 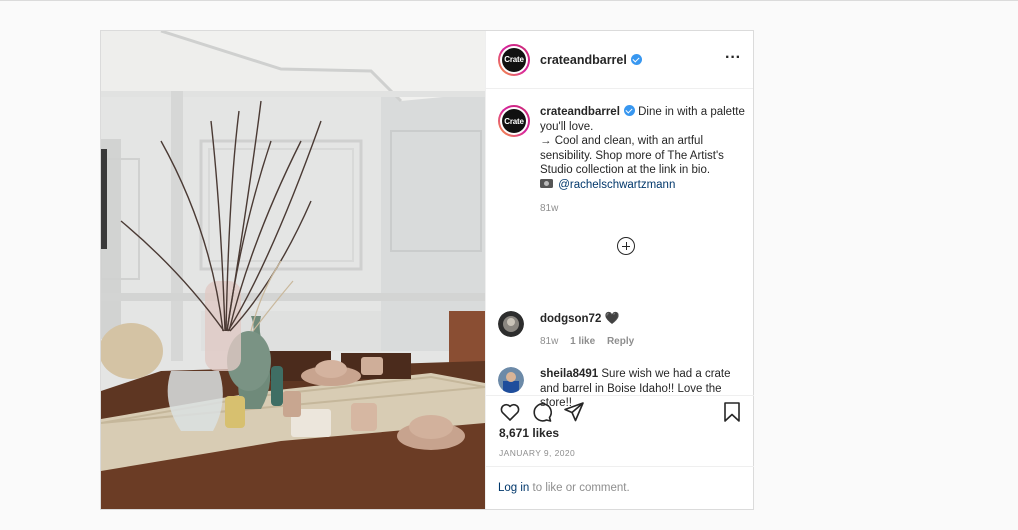 What do you see at coordinates (622, 329) in the screenshot?
I see `comment-item: dodgson72 🖤 81w 1 like Reply` at bounding box center [622, 329].